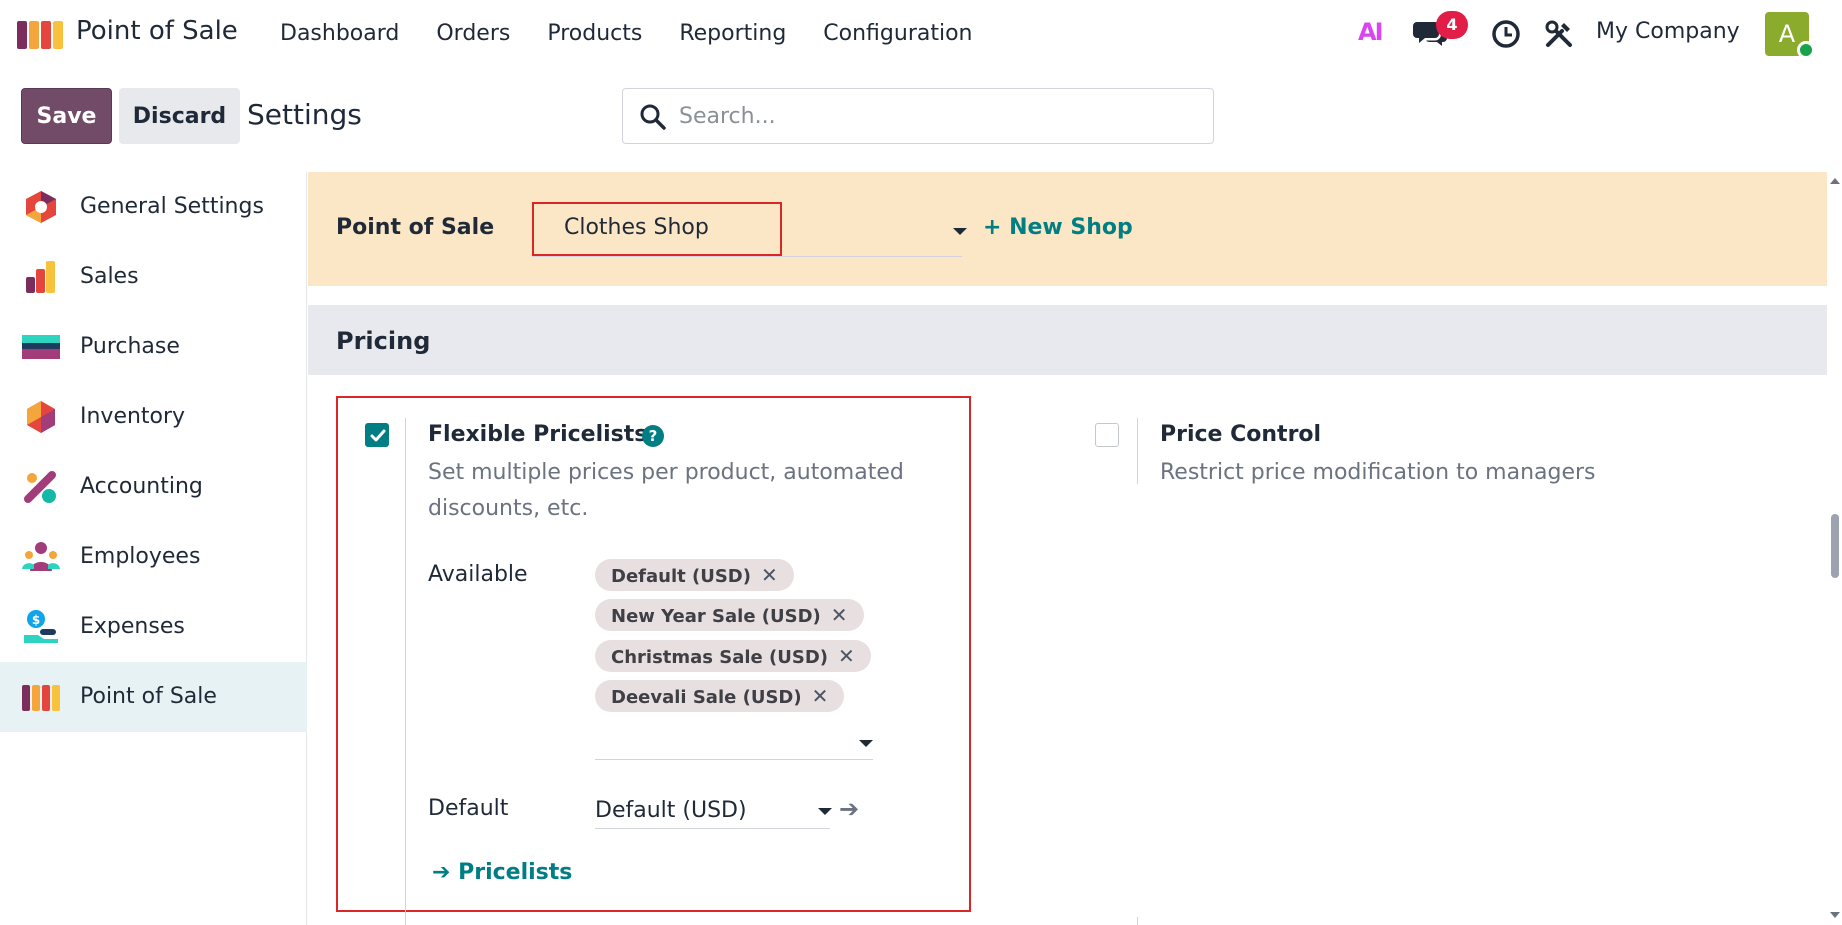  I want to click on pricelists-link: ➔ Pricelists, so click(502, 872).